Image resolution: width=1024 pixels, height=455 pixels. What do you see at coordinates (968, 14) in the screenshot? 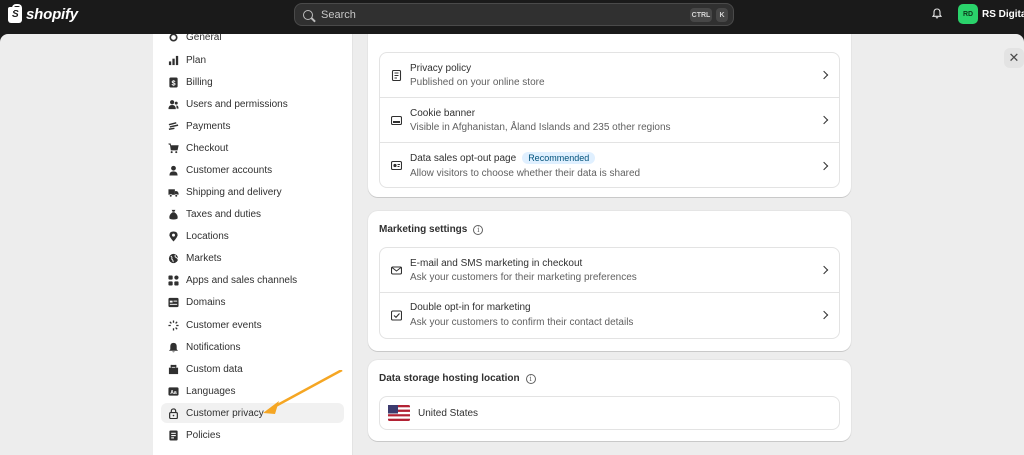
I see `avatar: RD` at bounding box center [968, 14].